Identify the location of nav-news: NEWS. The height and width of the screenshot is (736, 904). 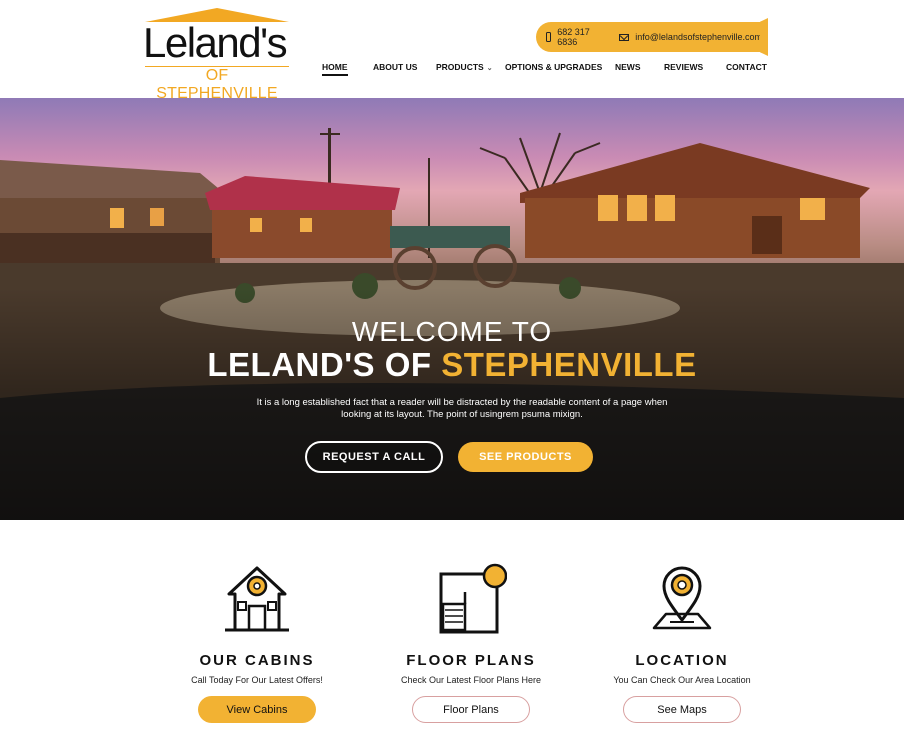
(628, 67).